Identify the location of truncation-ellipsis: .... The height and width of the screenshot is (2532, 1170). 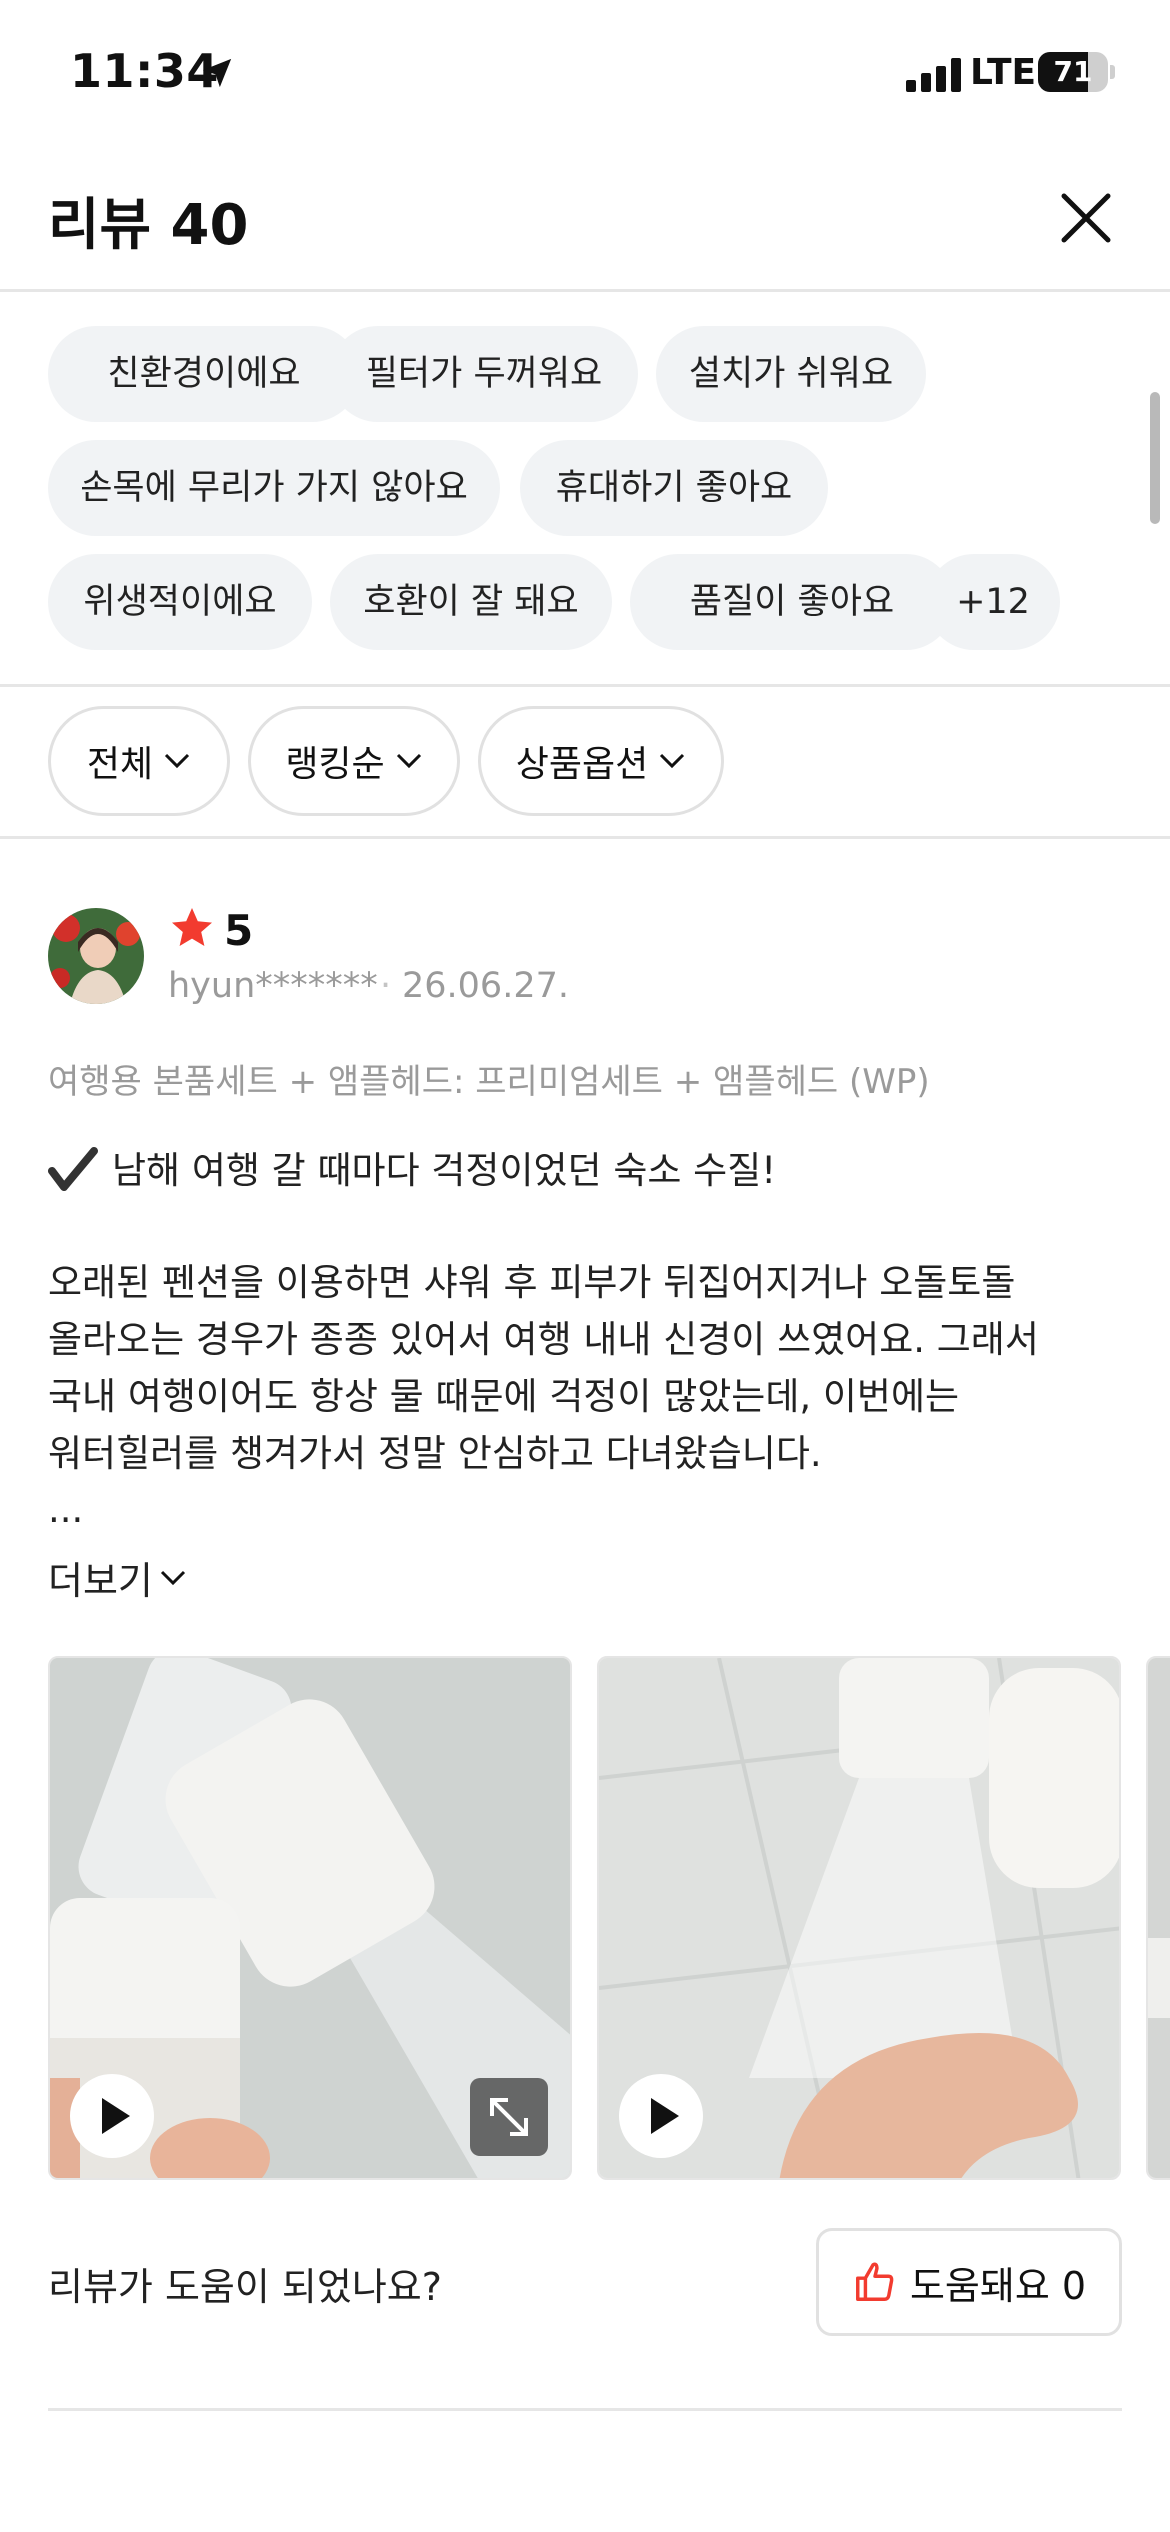
(66, 1509).